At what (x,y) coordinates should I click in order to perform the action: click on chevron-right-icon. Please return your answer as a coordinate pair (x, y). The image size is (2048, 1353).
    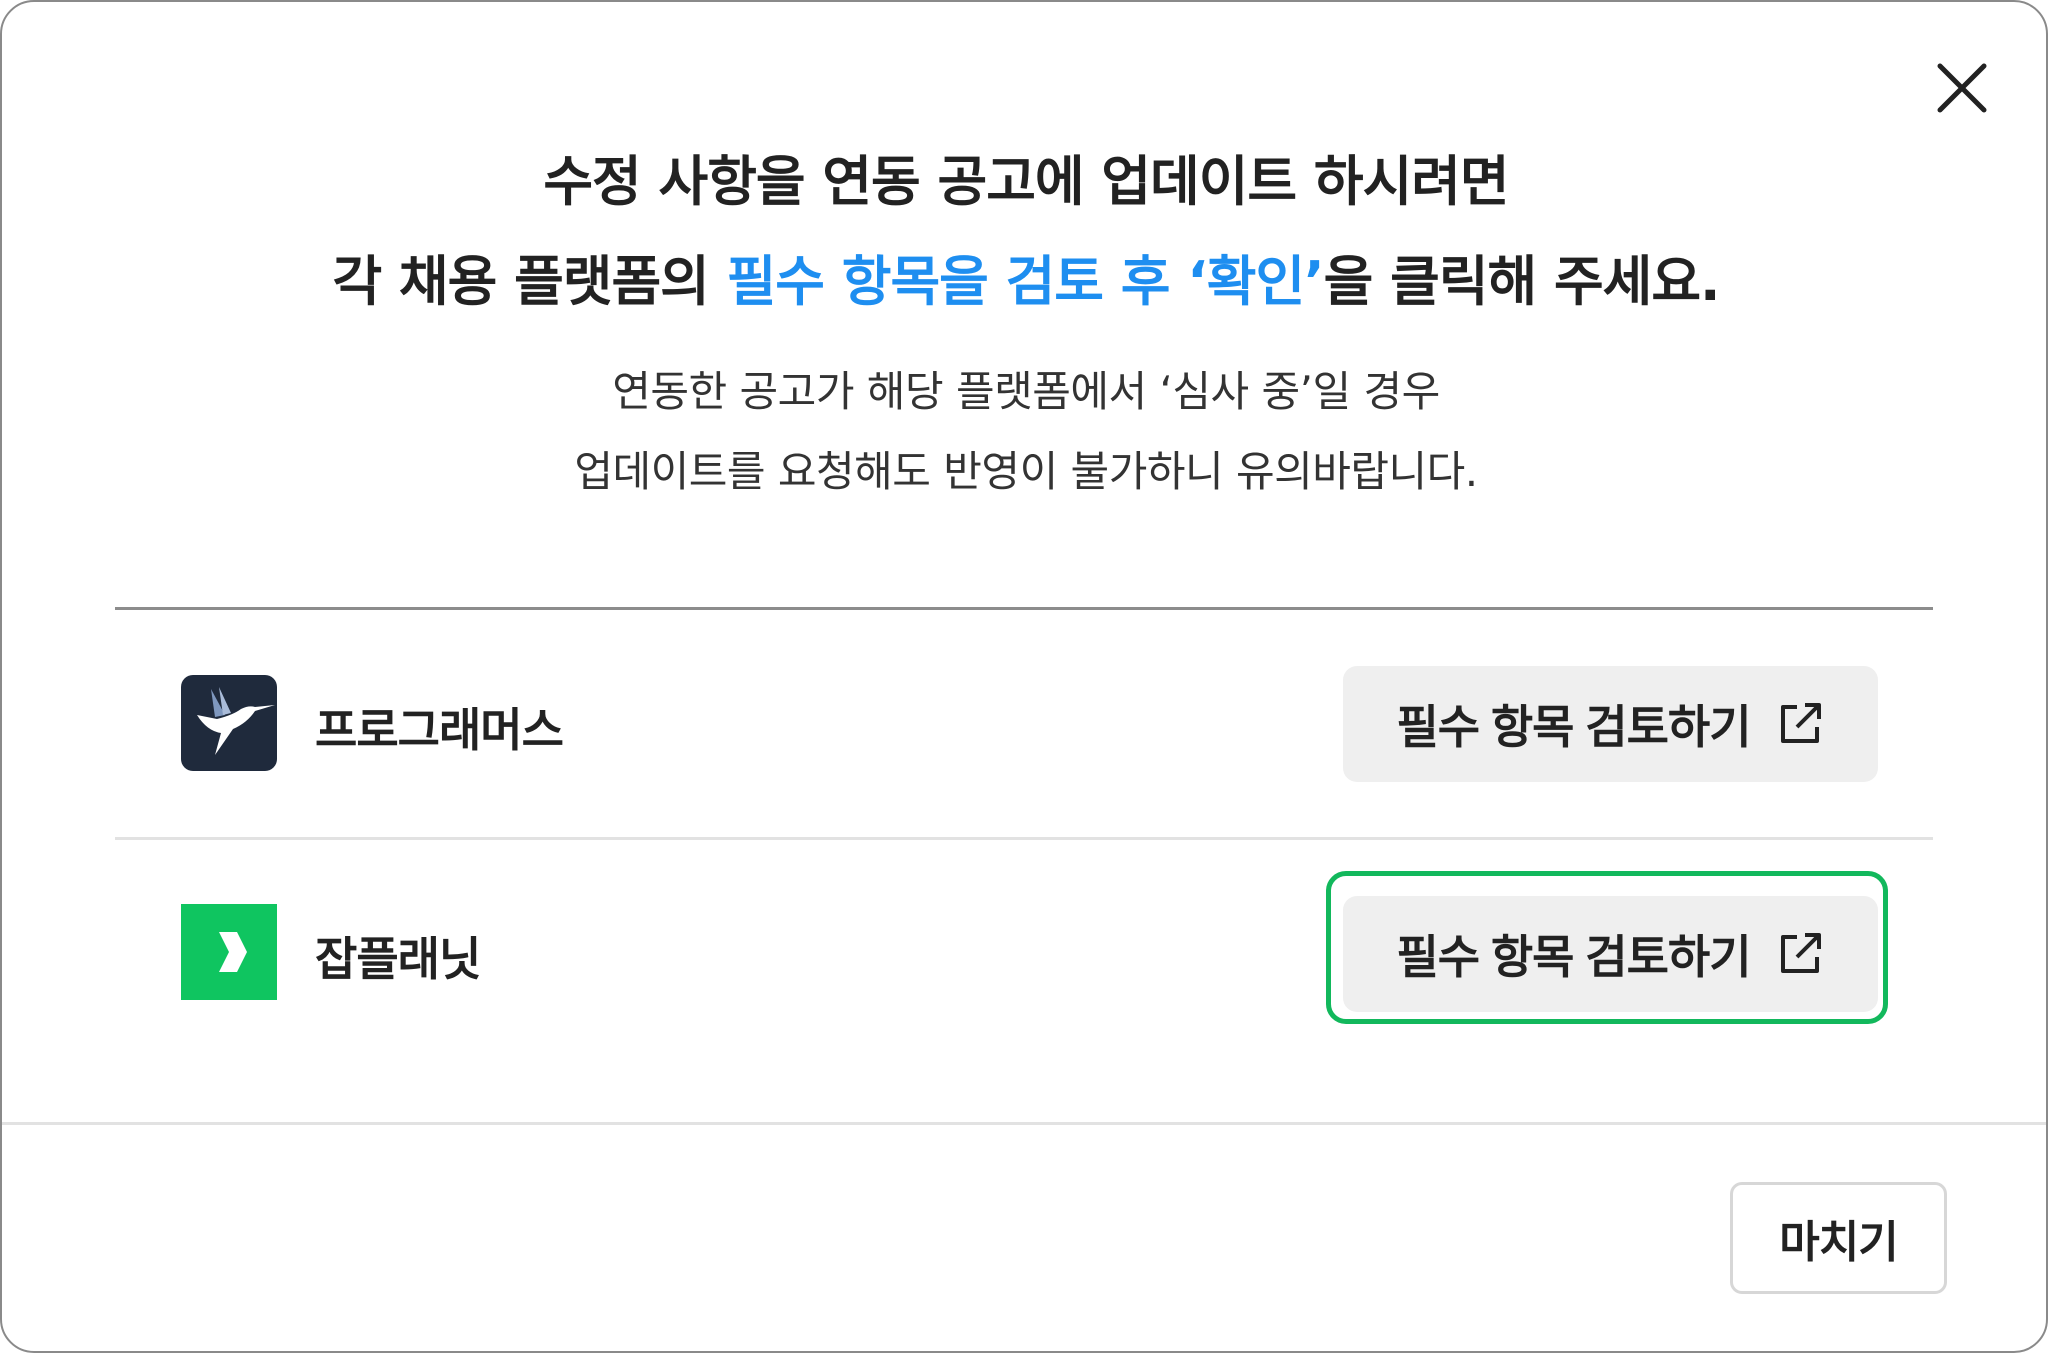
    Looking at the image, I should click on (233, 952).